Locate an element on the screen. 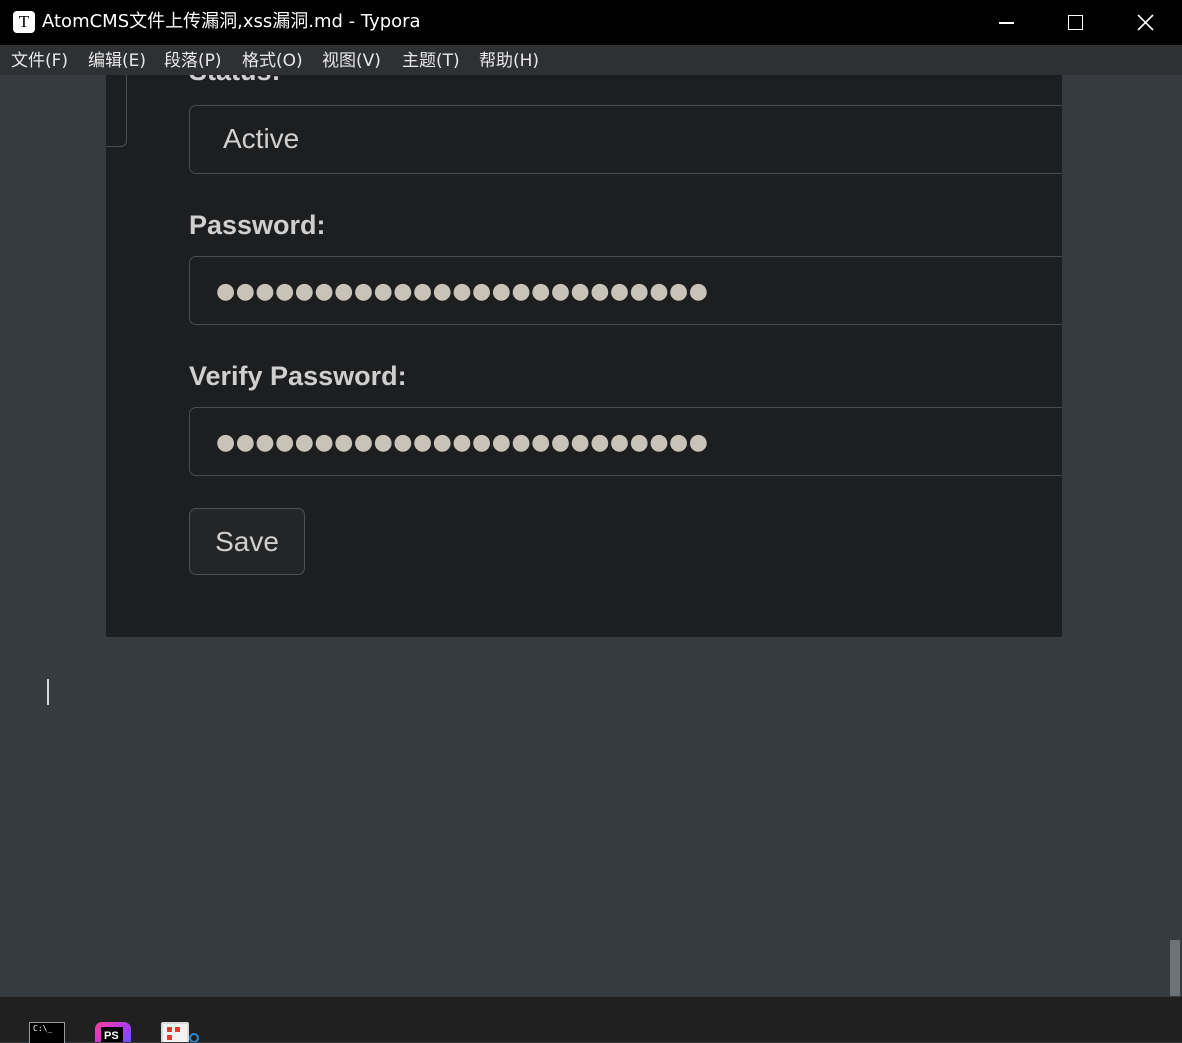 Image resolution: width=1182 pixels, height=1043 pixels. close-icon is located at coordinates (1145, 22).